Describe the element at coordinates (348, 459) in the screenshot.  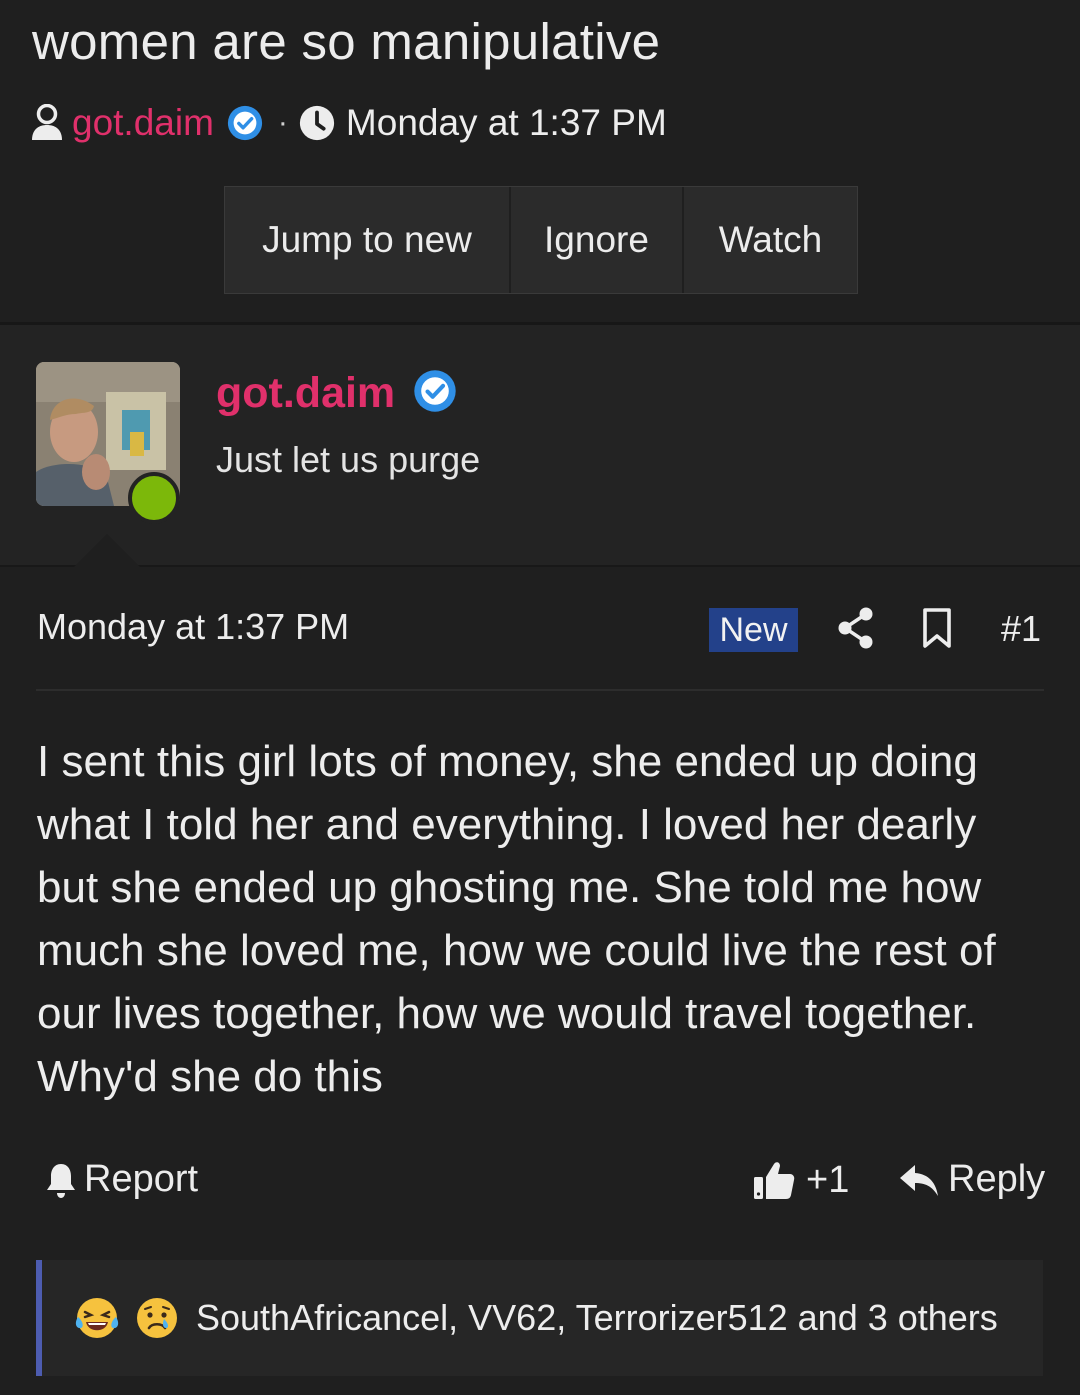
I see `user-title: Just let us purge` at that location.